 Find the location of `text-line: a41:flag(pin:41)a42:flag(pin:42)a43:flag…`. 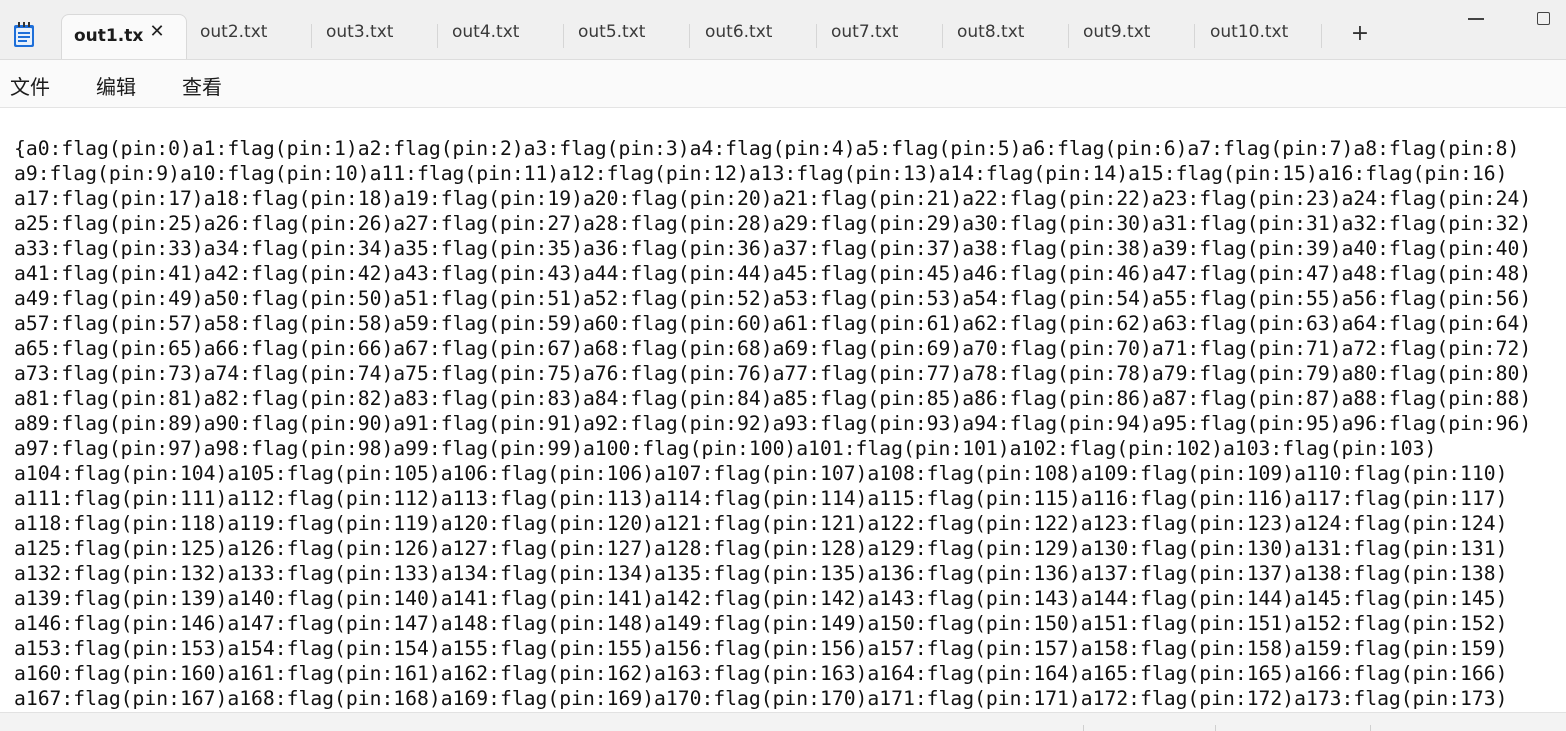

text-line: a41:flag(pin:41)a42:flag(pin:42)a43:flag… is located at coordinates (773, 273).